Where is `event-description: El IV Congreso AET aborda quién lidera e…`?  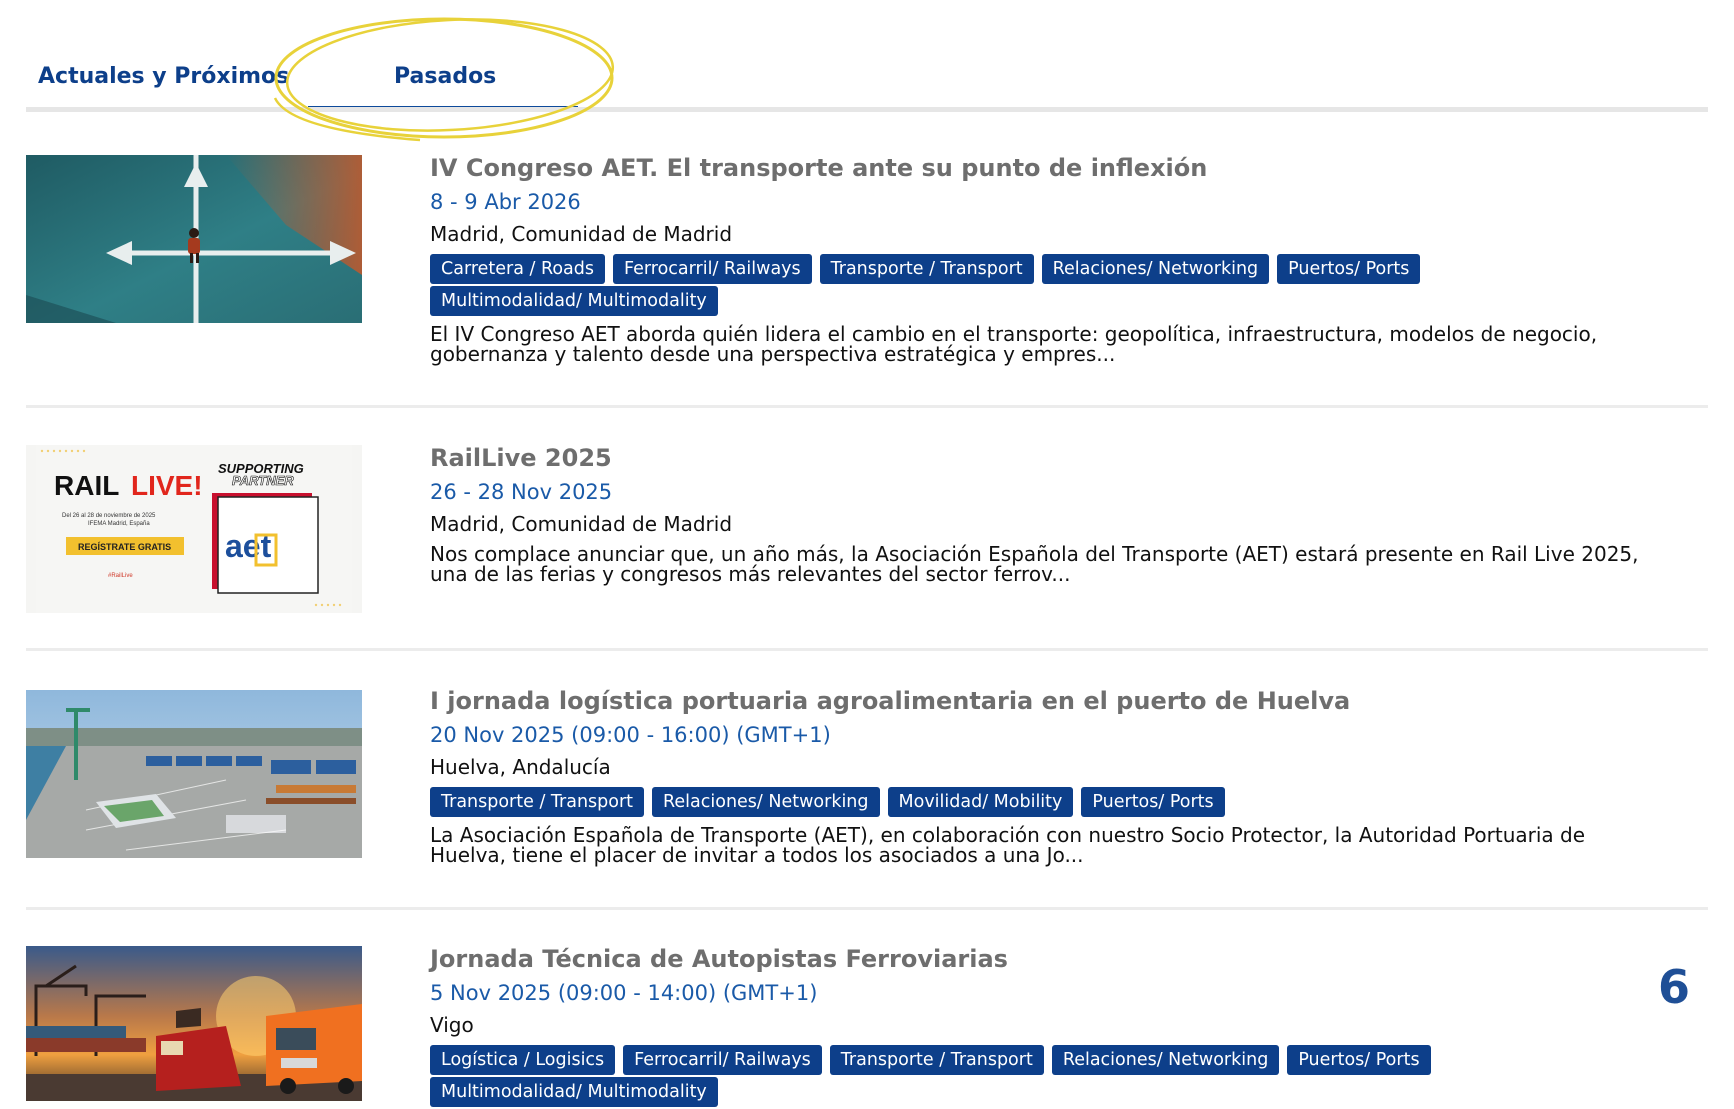 event-description: El IV Congreso AET aborda quién lidera e… is located at coordinates (1069, 344).